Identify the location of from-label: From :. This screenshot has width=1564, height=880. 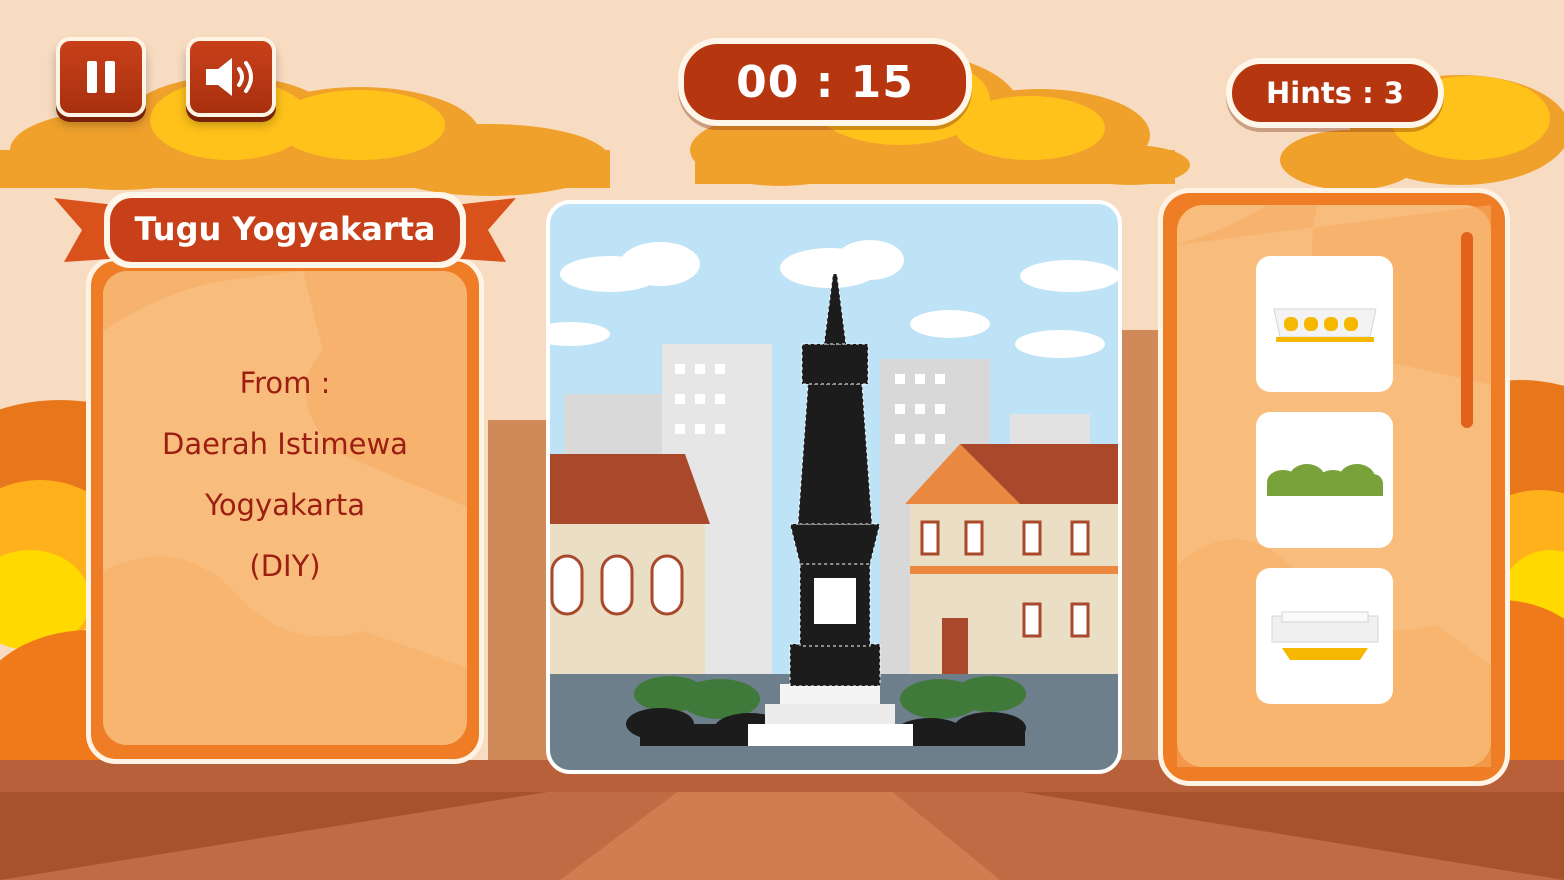
(285, 383).